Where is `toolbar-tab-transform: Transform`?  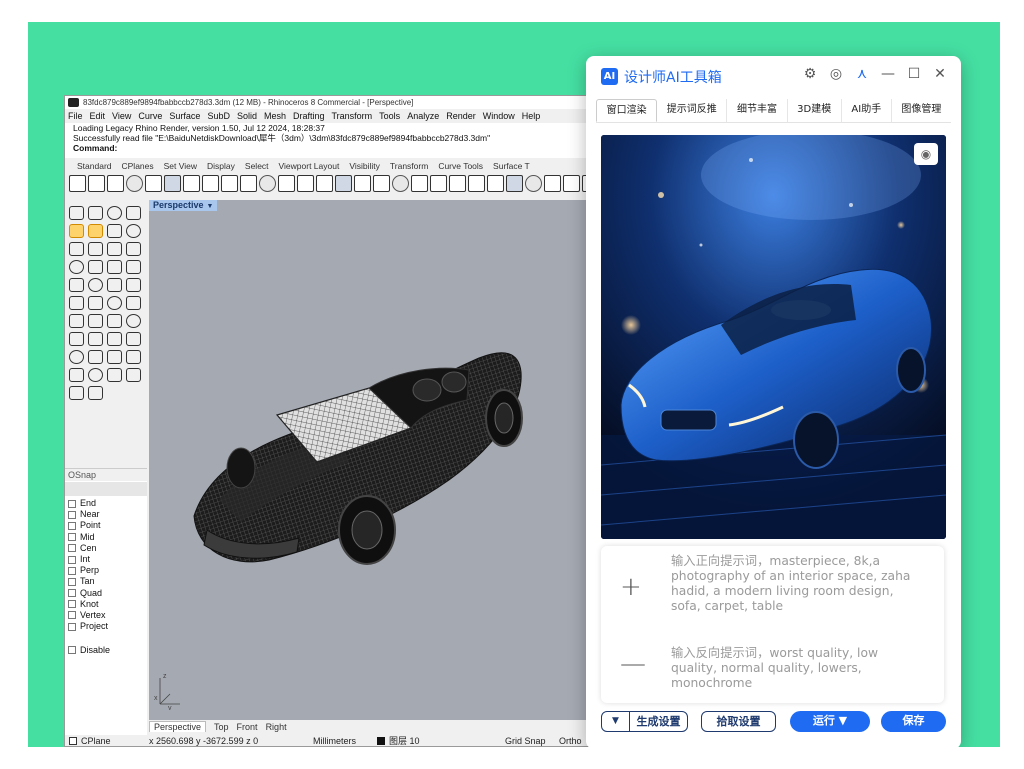 toolbar-tab-transform: Transform is located at coordinates (409, 166).